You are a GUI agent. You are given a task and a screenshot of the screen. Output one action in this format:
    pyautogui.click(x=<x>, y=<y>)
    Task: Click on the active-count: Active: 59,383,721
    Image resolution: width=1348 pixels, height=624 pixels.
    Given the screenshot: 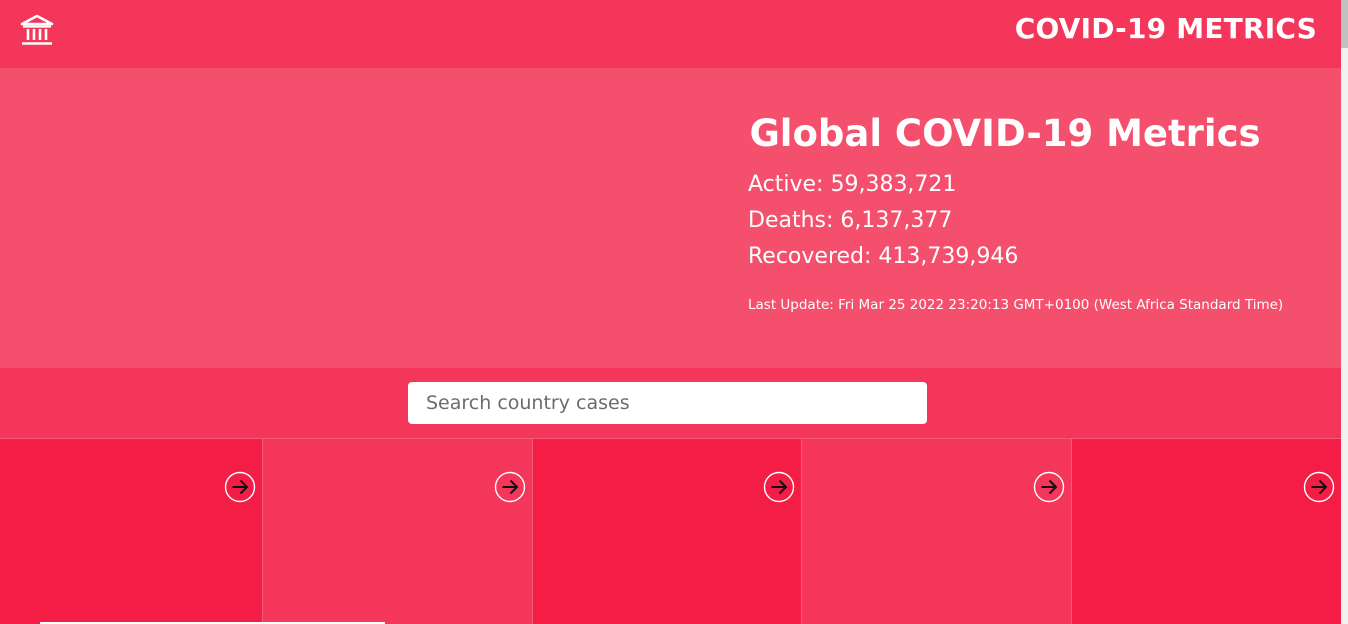 What is the action you would take?
    pyautogui.click(x=852, y=184)
    